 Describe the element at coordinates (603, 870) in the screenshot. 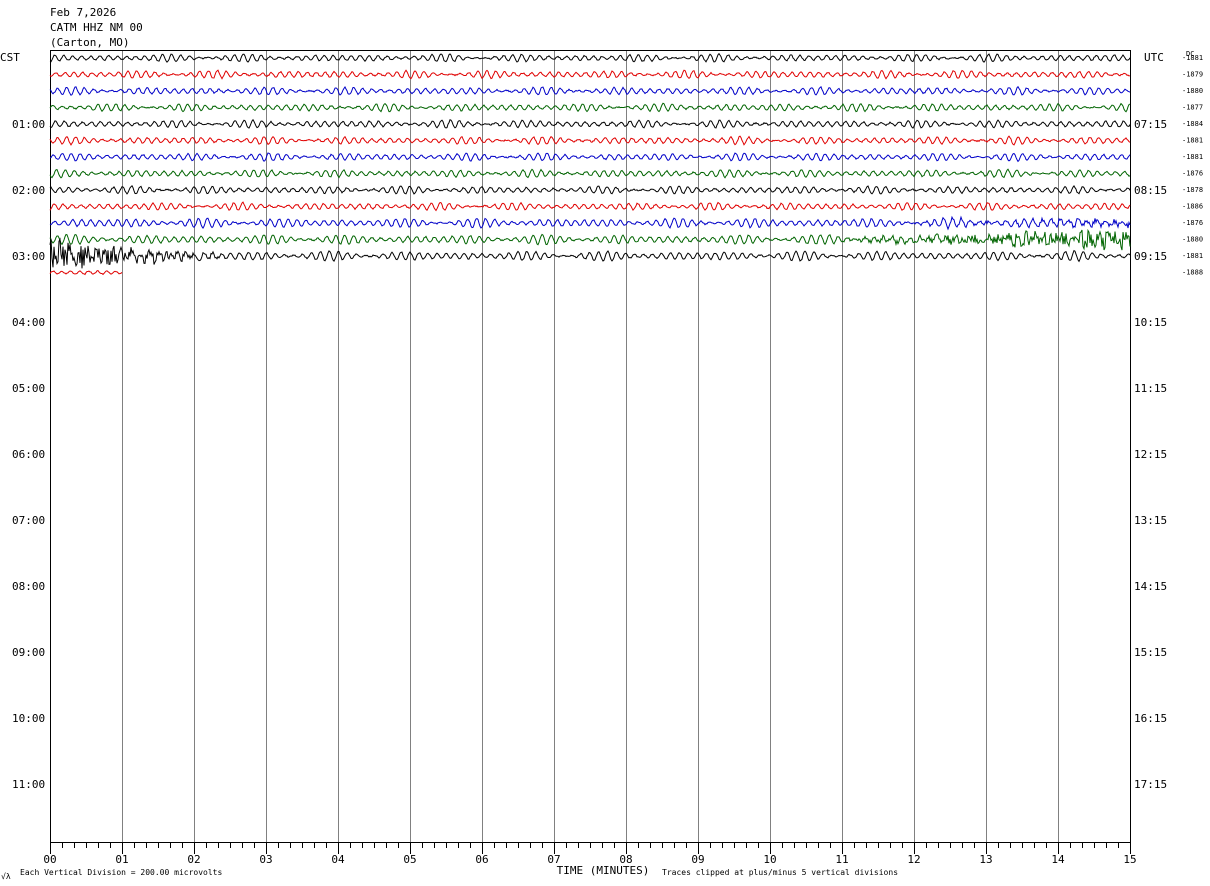

I see `x-axis-title: TIME (MINUTES)` at that location.